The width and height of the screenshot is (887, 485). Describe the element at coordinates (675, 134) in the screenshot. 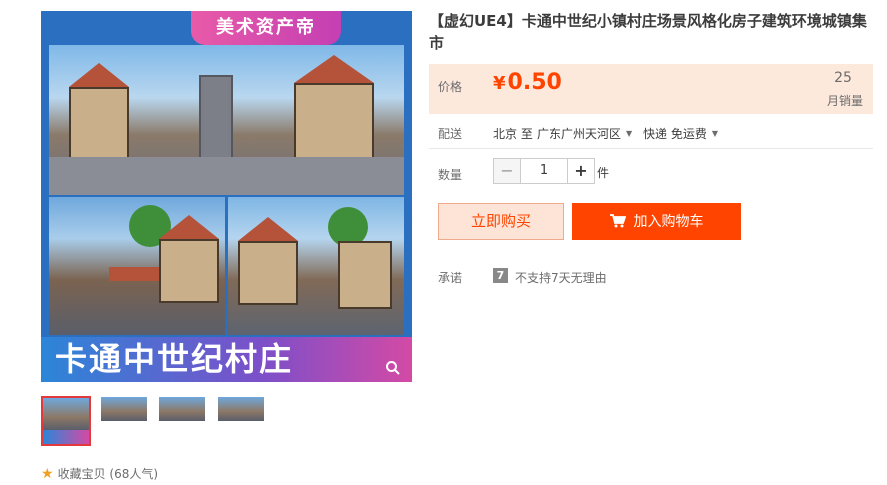

I see `delivery-method: 快递 免运费` at that location.